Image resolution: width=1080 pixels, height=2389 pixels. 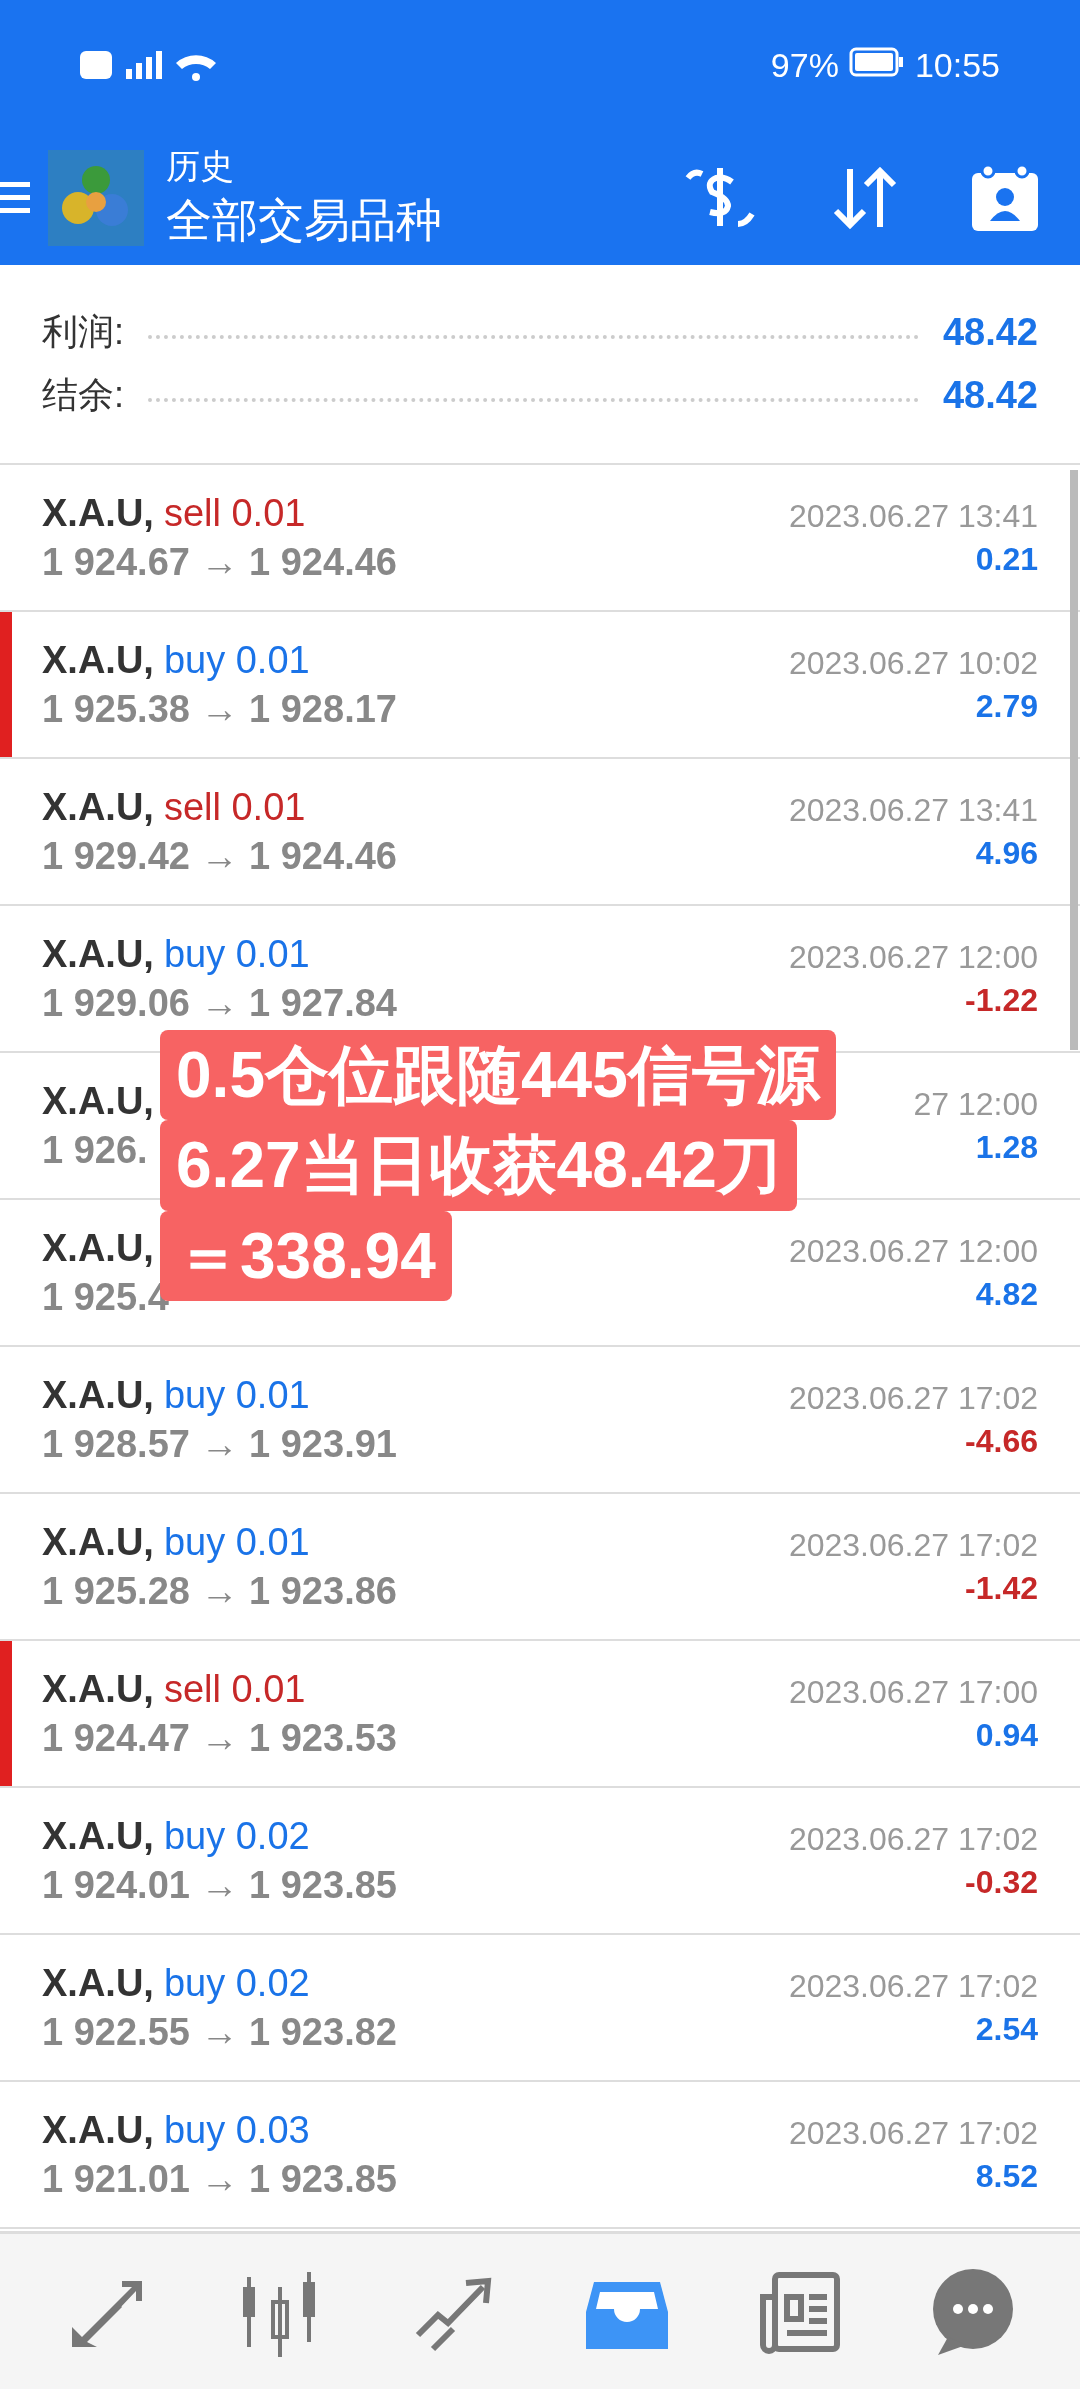 What do you see at coordinates (1006, 1735) in the screenshot?
I see `trade-profit: 0.94` at bounding box center [1006, 1735].